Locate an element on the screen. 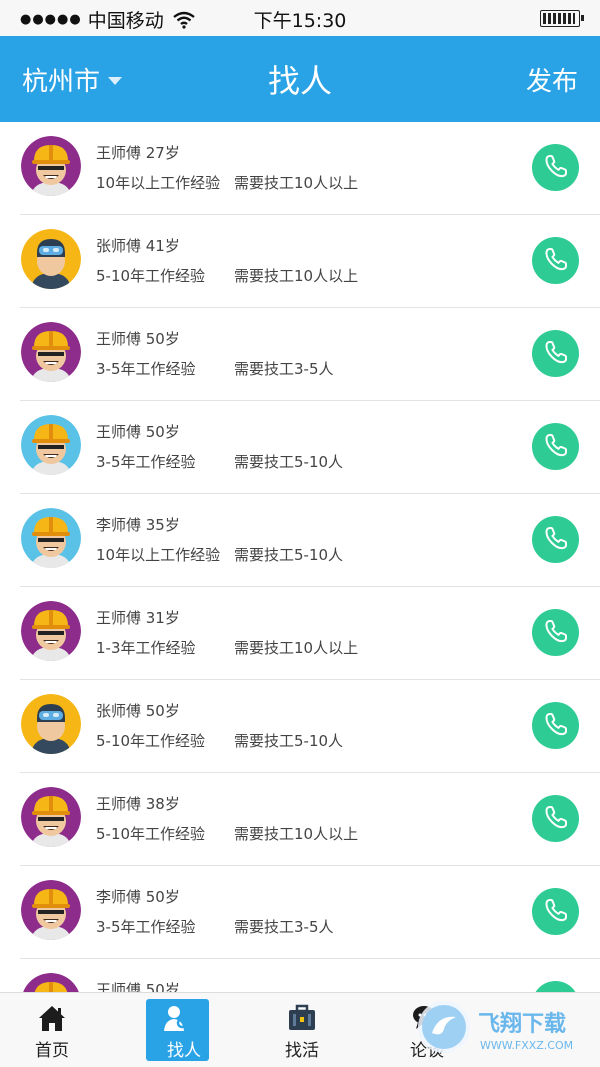 The width and height of the screenshot is (600, 1067). tab-home-label: 首页 is located at coordinates (52, 1051).